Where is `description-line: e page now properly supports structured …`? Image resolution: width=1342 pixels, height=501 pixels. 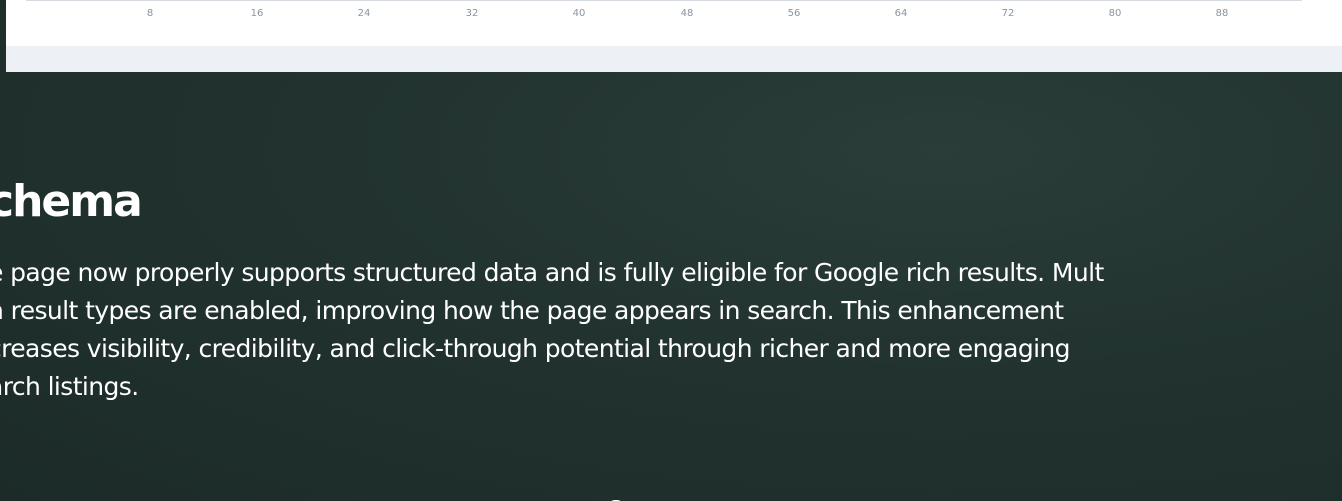 description-line: e page now properly supports structured … is located at coordinates (552, 272).